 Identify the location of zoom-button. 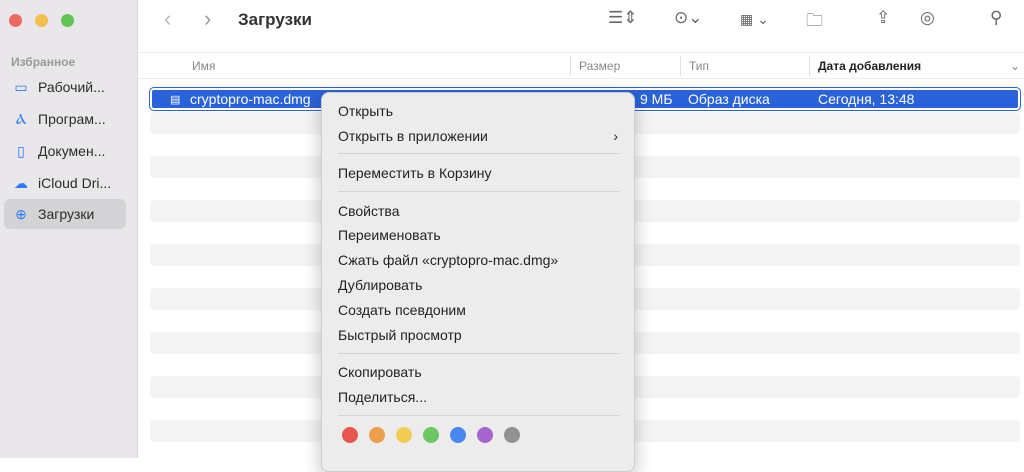
(67, 20).